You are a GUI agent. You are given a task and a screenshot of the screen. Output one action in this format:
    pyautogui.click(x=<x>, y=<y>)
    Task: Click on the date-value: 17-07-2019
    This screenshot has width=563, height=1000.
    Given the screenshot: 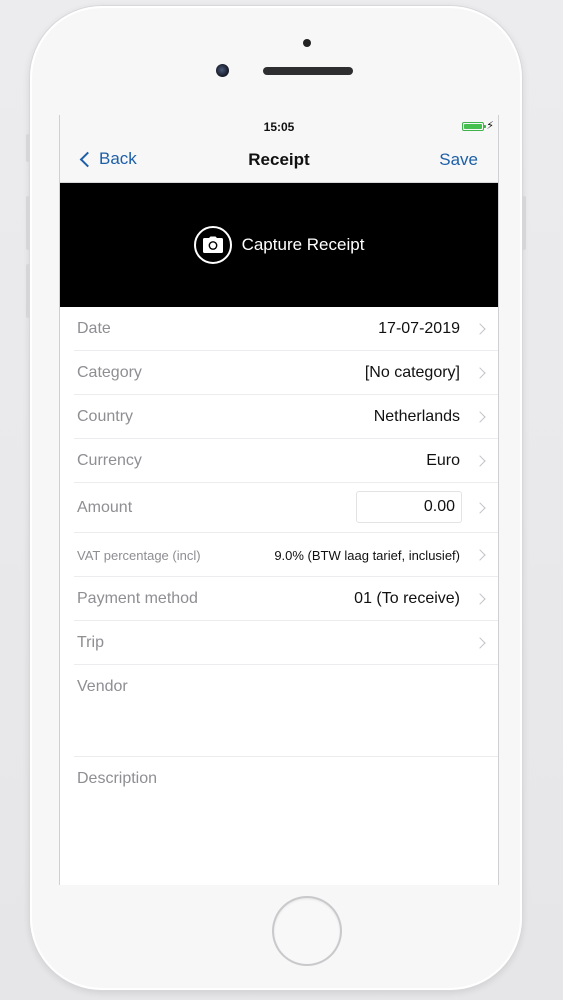 What is the action you would take?
    pyautogui.click(x=419, y=328)
    